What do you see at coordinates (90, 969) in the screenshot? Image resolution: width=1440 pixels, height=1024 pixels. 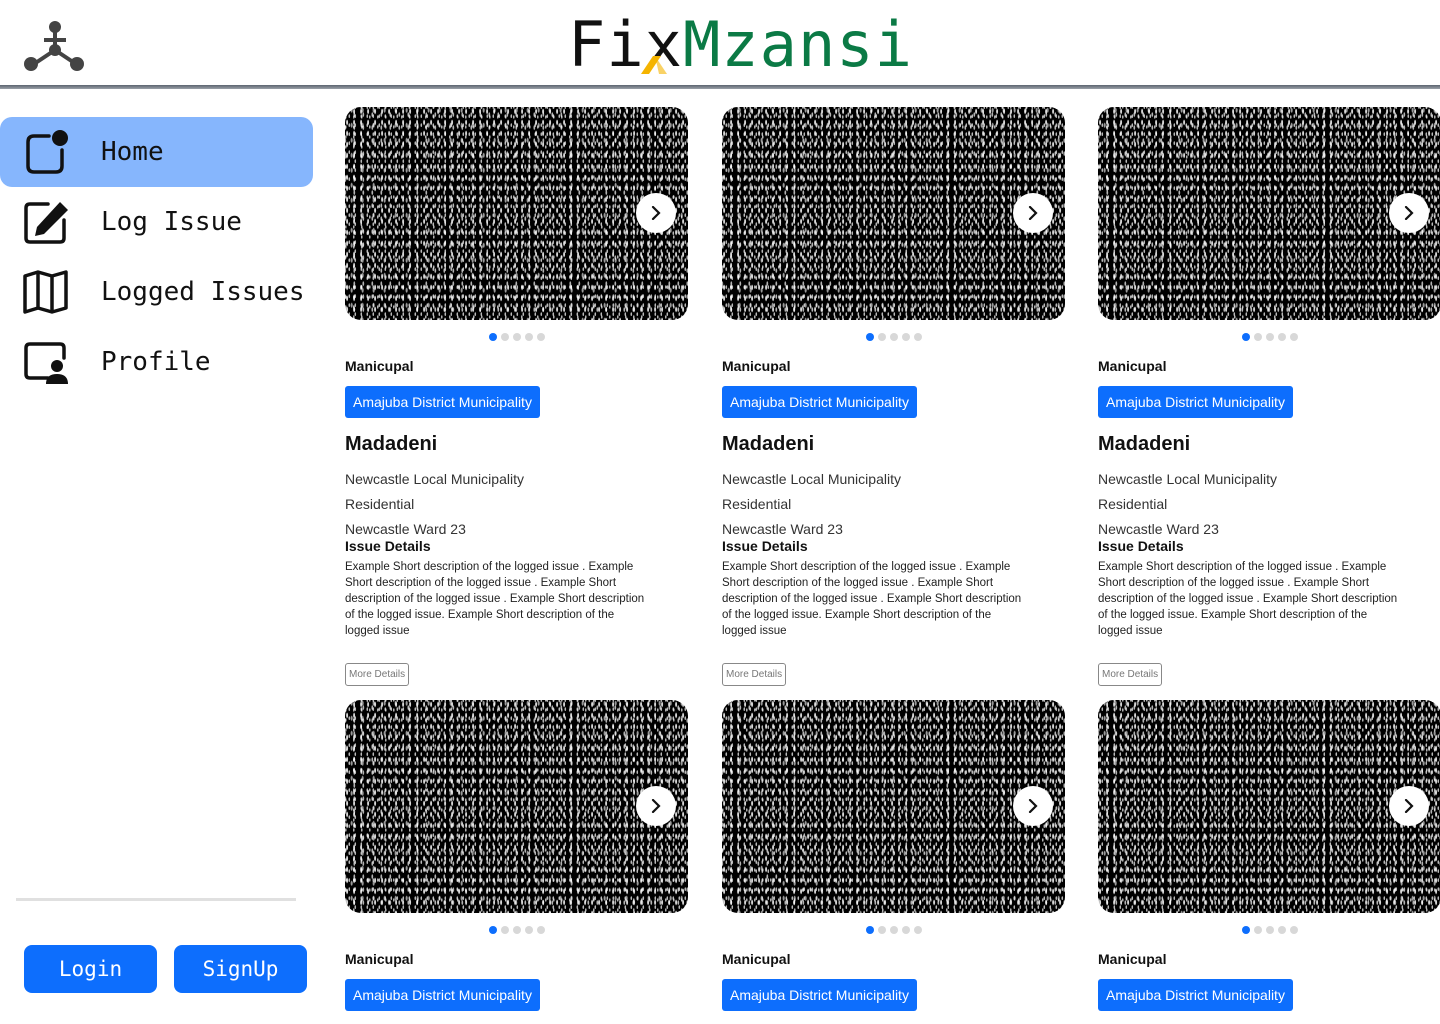 I see `login-button: Login` at bounding box center [90, 969].